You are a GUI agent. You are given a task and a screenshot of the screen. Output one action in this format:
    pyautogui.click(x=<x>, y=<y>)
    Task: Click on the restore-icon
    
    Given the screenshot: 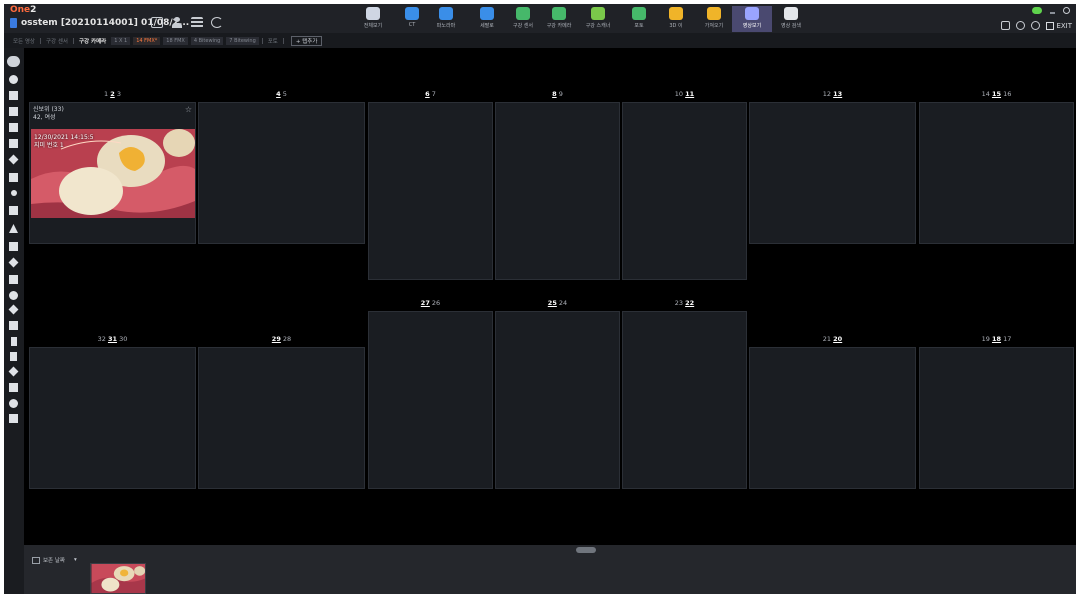 What is the action you would take?
    pyautogui.click(x=1066, y=10)
    